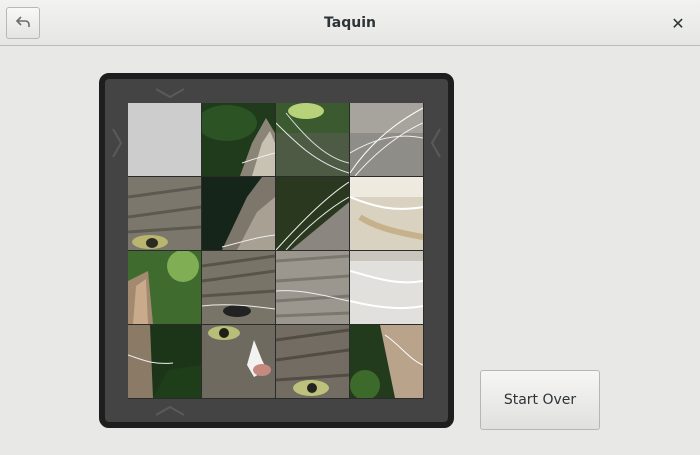  Describe the element at coordinates (170, 411) in the screenshot. I see `chevron-up-icon` at that location.